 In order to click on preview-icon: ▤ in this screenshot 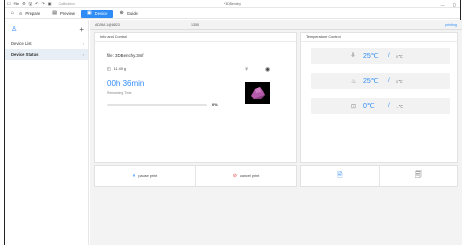, I will do `click(55, 13)`.